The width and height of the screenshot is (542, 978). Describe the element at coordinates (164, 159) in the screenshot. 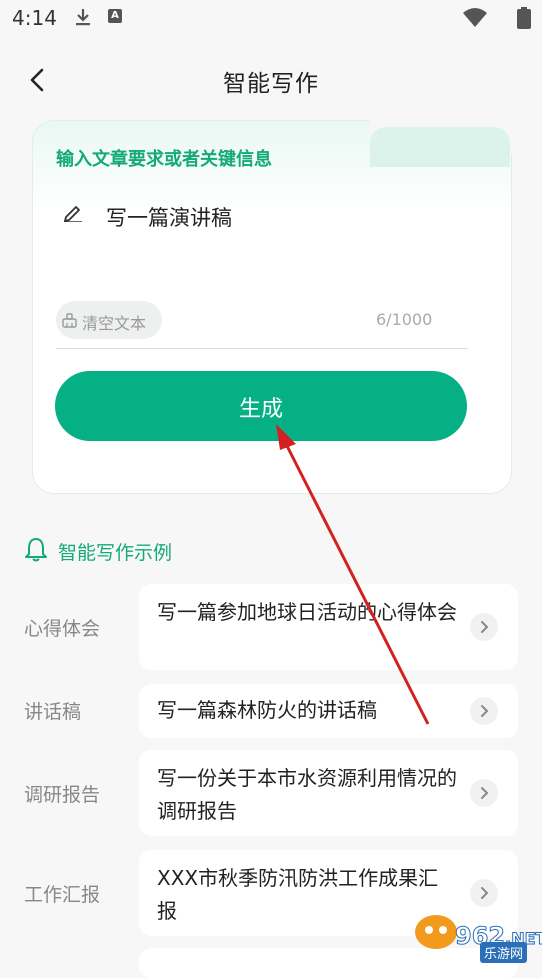

I see `composer-label: 输入文章要求或者关键信息` at that location.